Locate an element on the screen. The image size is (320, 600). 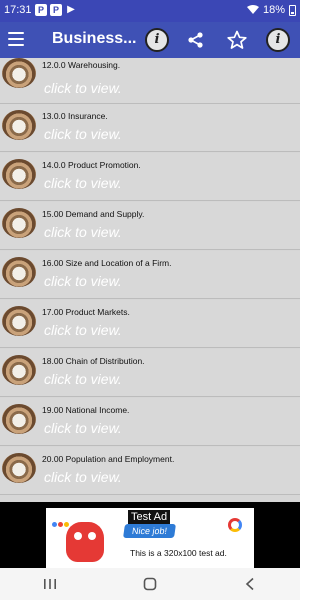
list-item-title: 17.00 Product Markets. is located at coordinates (86, 312).